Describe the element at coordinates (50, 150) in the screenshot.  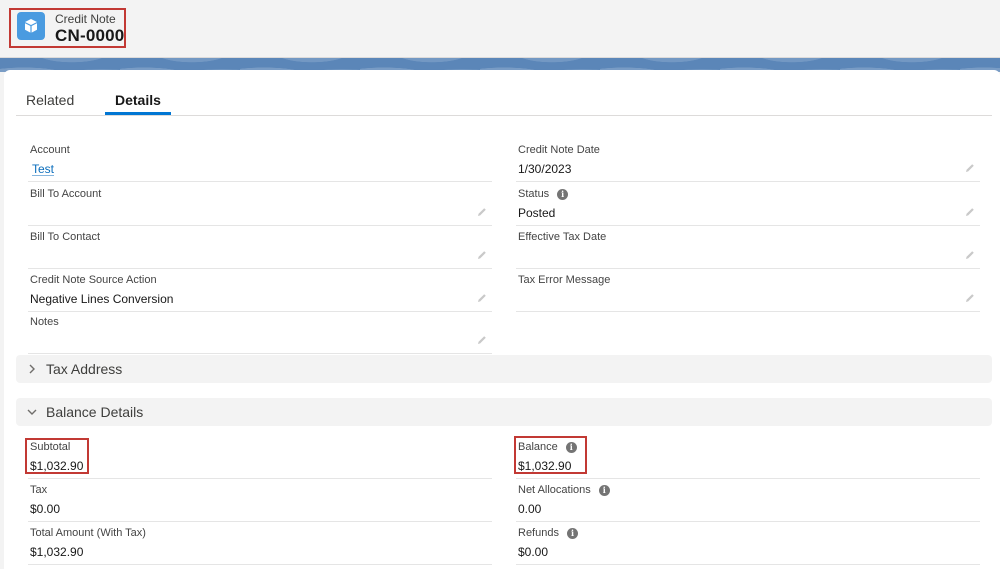
I see `field-label: Account` at that location.